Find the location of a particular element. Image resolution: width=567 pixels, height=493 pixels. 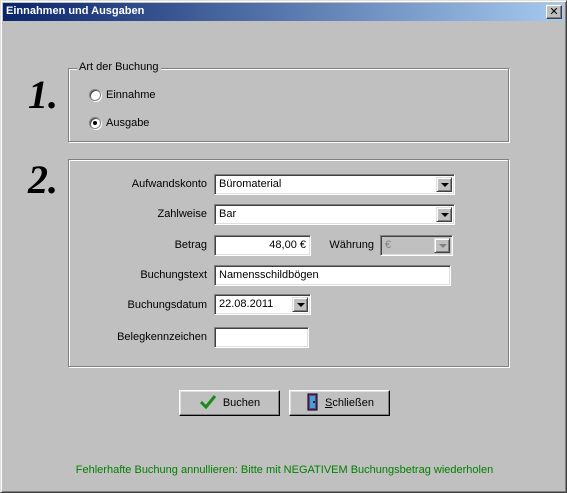

aufwandskonto-select: Büromaterial is located at coordinates (334, 184).